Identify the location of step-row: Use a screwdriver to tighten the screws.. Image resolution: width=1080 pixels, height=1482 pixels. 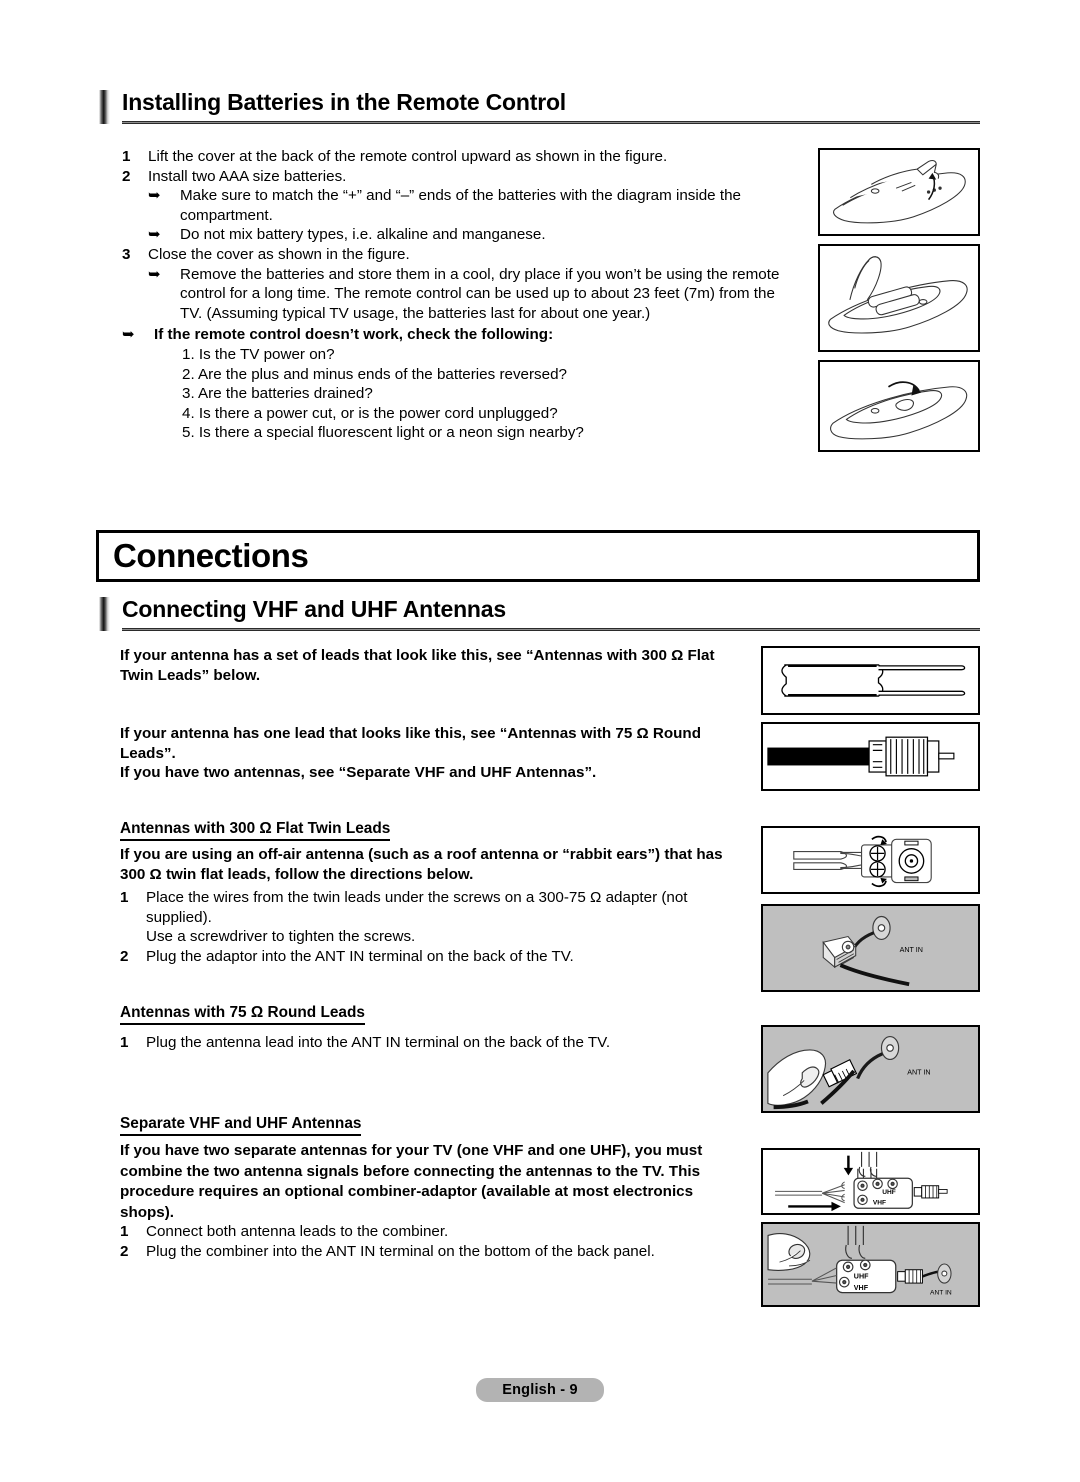
(432, 937).